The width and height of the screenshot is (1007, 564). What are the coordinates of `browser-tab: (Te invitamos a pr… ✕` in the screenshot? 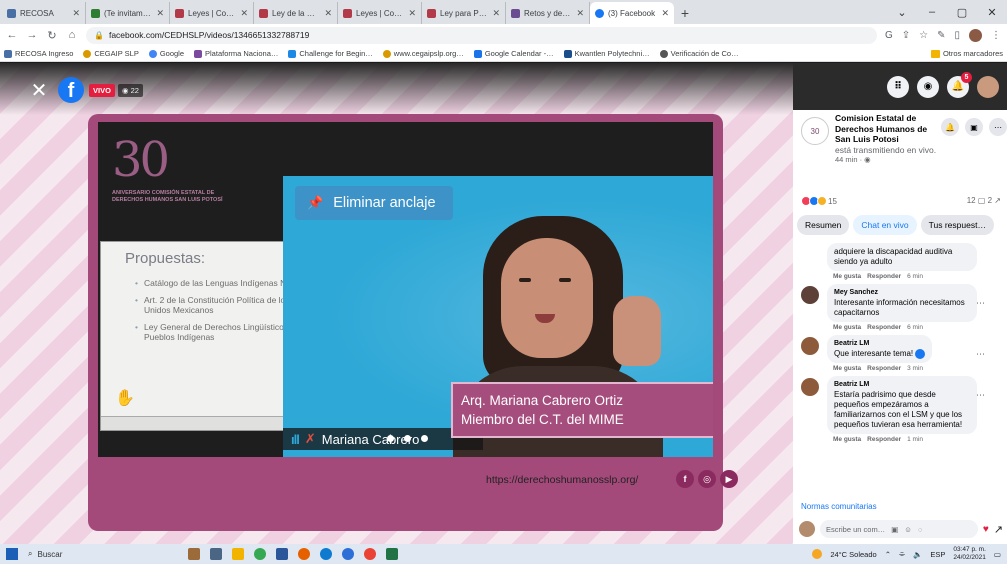 It's located at (128, 13).